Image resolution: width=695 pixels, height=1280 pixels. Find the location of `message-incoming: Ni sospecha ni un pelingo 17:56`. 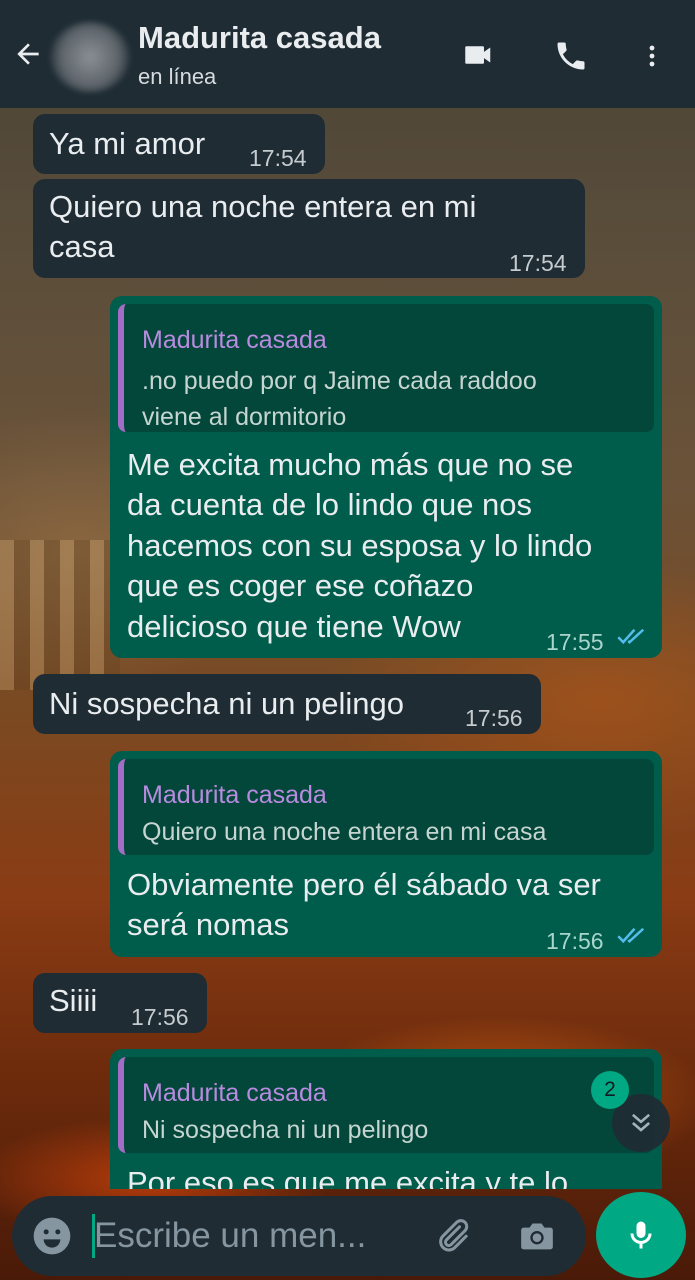

message-incoming: Ni sospecha ni un pelingo 17:56 is located at coordinates (287, 704).